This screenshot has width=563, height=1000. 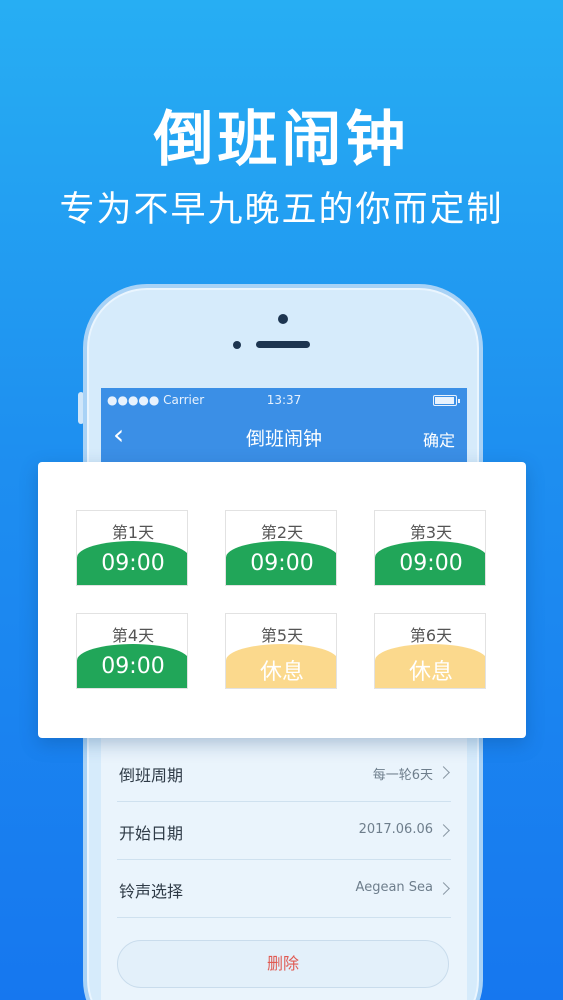 I want to click on tile-day-label: 第4天, so click(x=133, y=635).